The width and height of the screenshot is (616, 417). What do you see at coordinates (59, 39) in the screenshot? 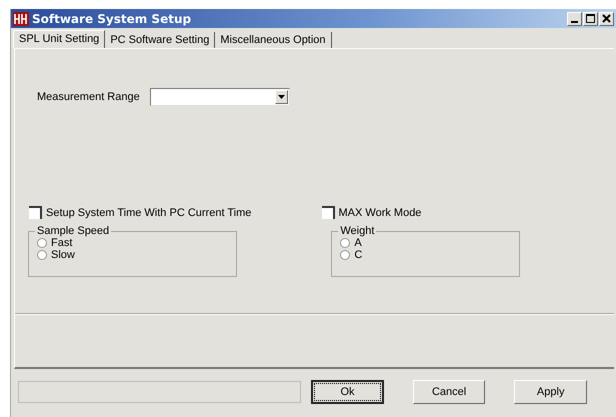
I see `tab: SPL Unit Setting` at bounding box center [59, 39].